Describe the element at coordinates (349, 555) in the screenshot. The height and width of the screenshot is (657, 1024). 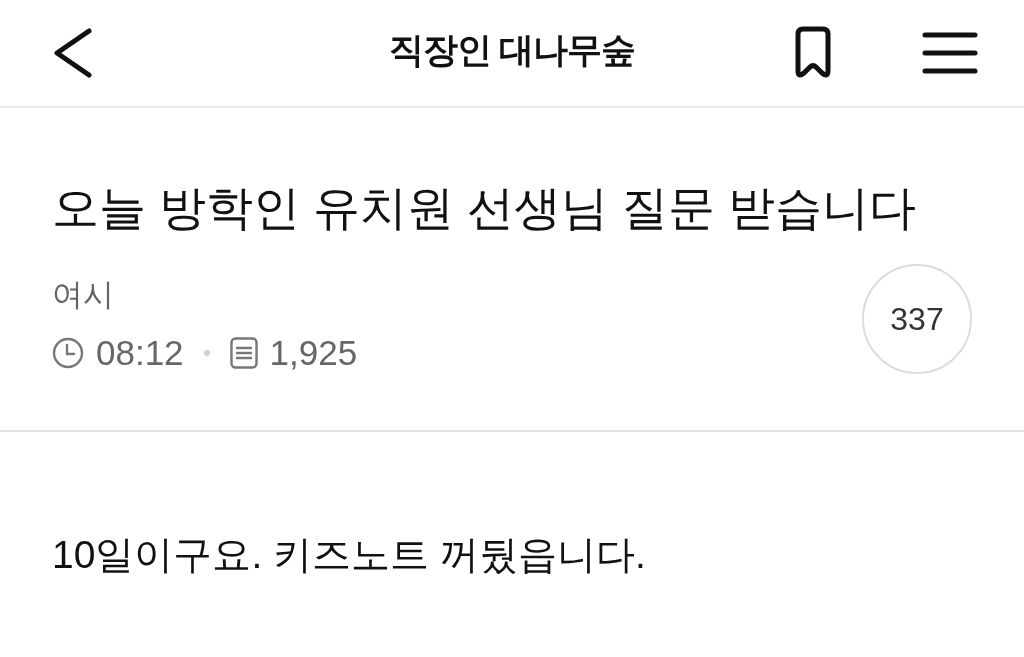
I see `post-body-text: 10일이구요. 키즈노트 꺼뒀읍니다.` at that location.